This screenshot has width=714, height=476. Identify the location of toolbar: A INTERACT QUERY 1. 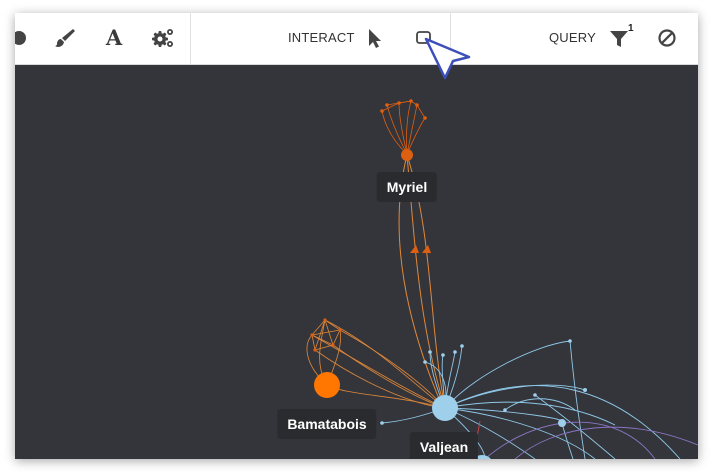
(356, 39).